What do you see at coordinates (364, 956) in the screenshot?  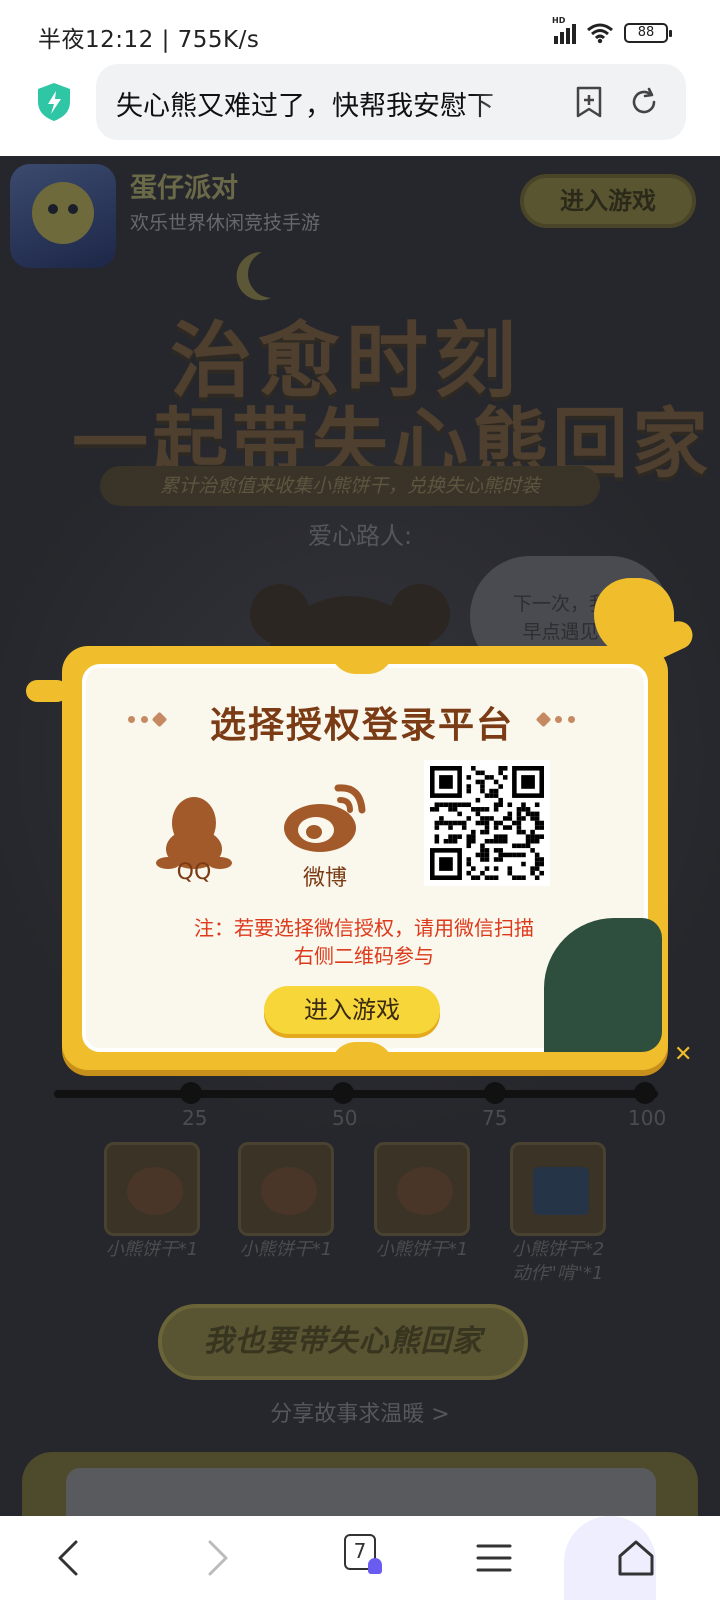 I see `note-line: 右侧二维码参与` at bounding box center [364, 956].